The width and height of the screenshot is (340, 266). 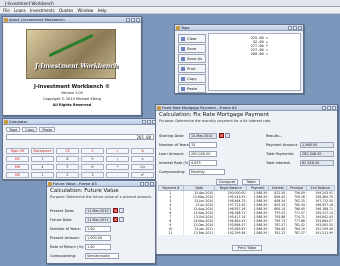 What do you see at coordinates (66, 10) in the screenshot?
I see `menu-quotes: Quotes` at bounding box center [66, 10].